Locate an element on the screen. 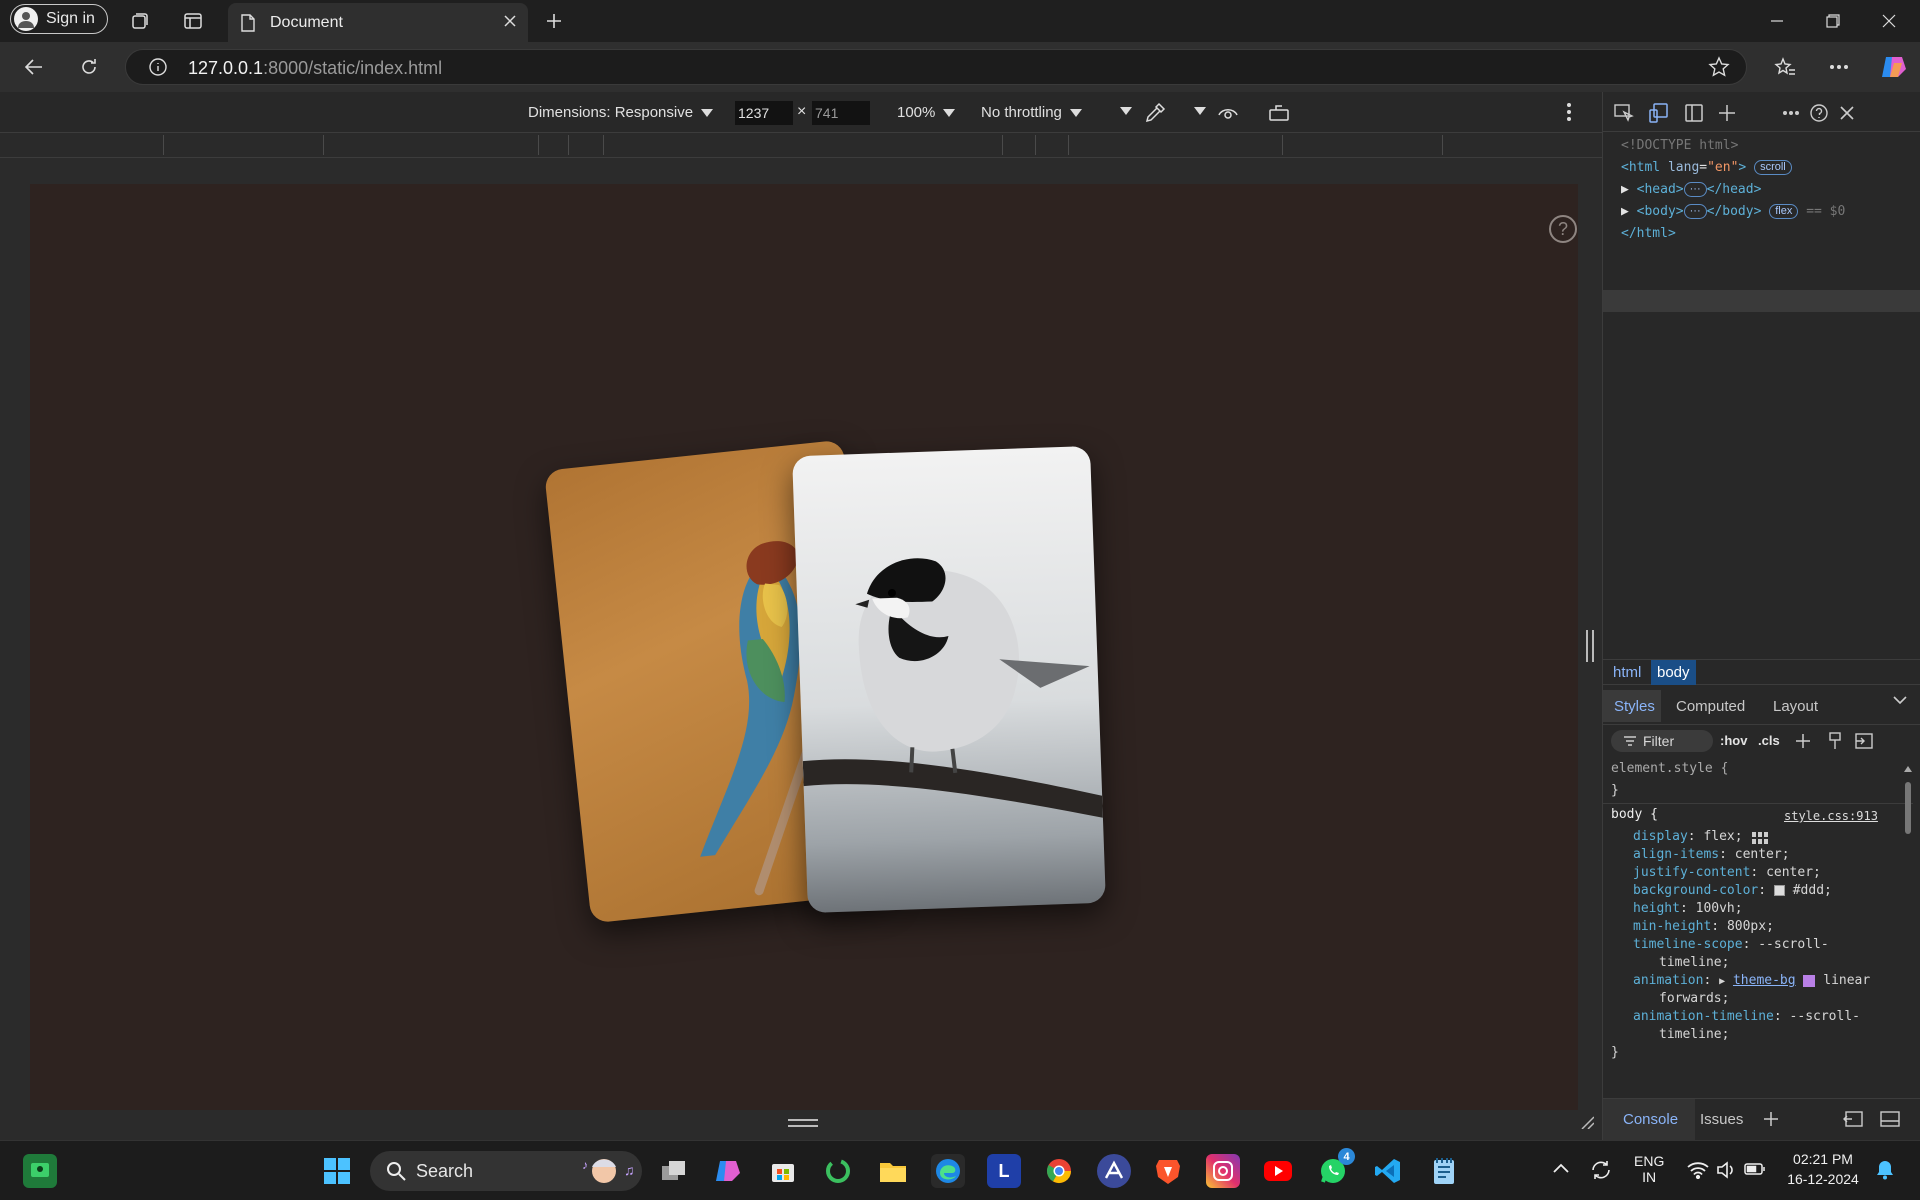  address-bar: 127.0.0.1:8000/static/index.html is located at coordinates (936, 67).